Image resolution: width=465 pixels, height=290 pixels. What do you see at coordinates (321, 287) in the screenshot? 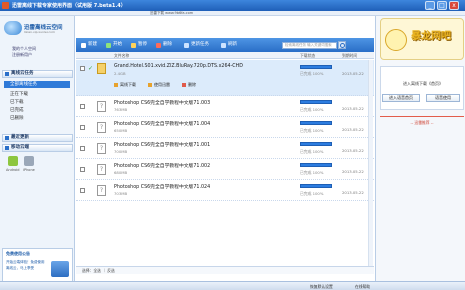
I see `restore-defaults-link: 恢复默认设置` at bounding box center [321, 287].